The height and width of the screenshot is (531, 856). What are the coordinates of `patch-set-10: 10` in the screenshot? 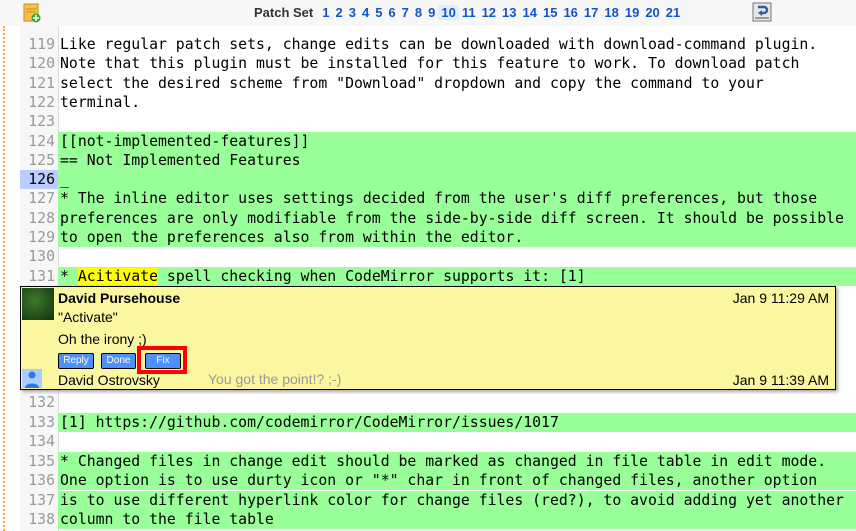 It's located at (448, 12).